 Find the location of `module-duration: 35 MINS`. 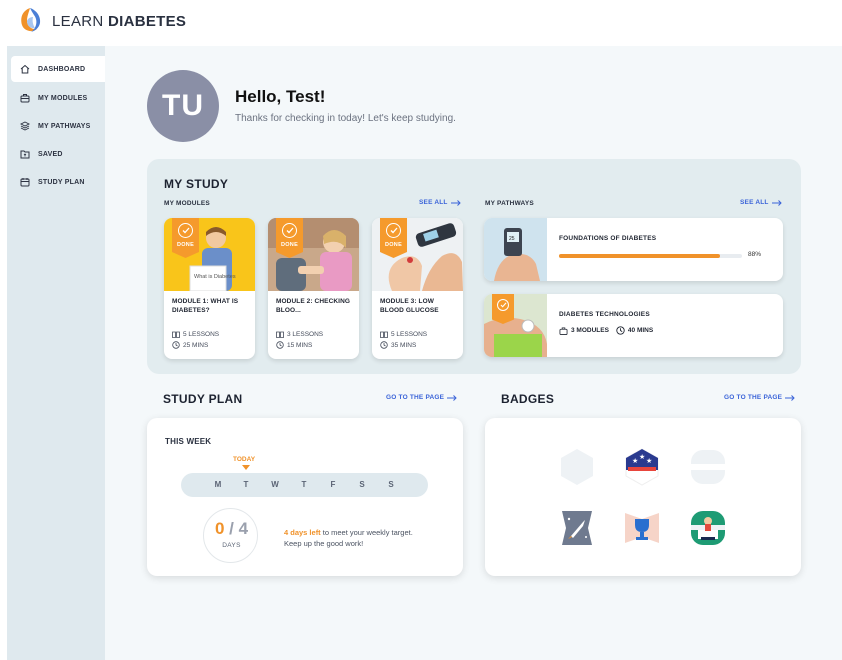

module-duration: 35 MINS is located at coordinates (398, 345).